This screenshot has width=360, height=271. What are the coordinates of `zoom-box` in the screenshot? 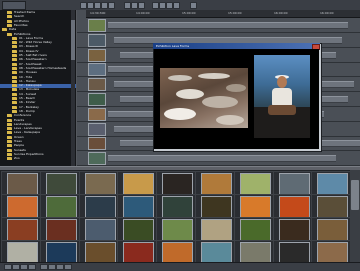 It's located at (14, 5).